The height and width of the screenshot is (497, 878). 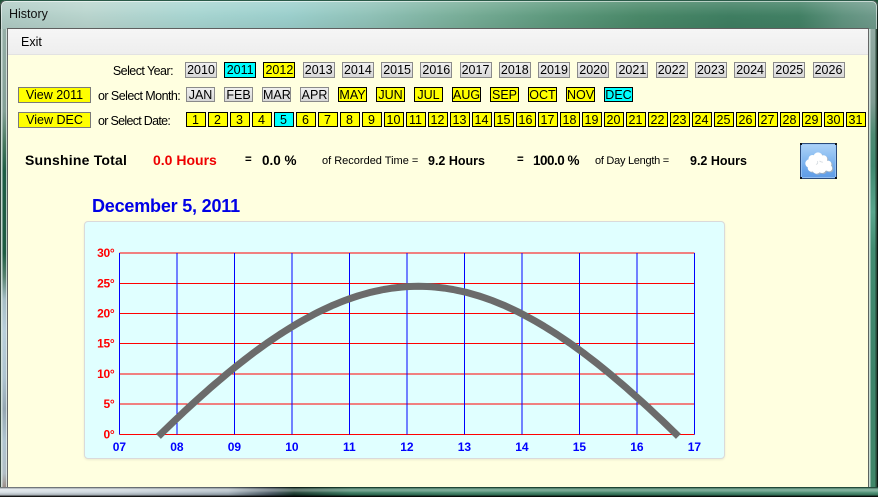 I want to click on svg-text: 09, so click(x=235, y=447).